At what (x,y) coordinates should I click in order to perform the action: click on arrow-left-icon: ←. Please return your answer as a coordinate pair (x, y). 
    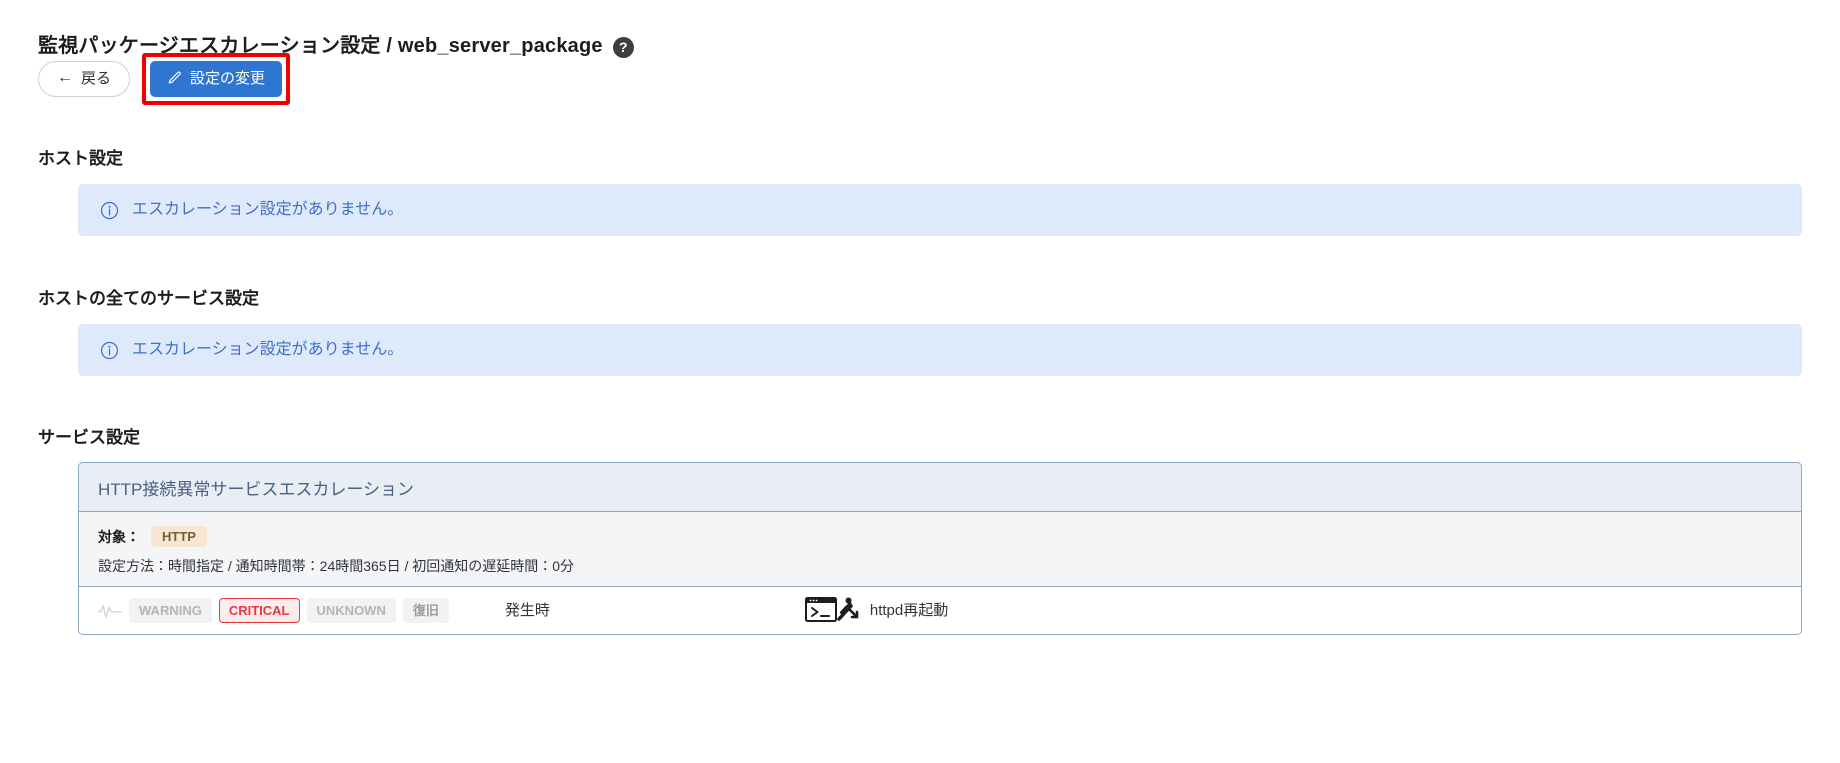
    Looking at the image, I should click on (65, 77).